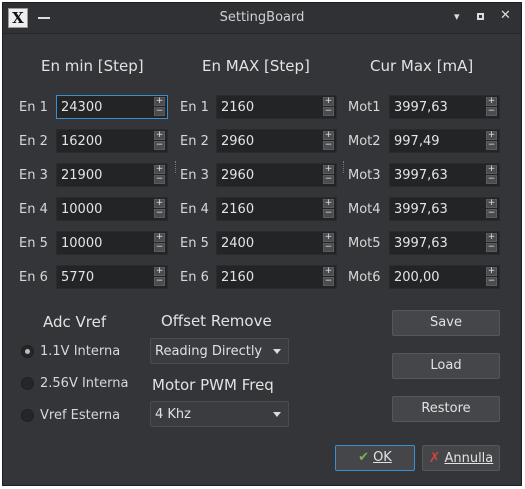  What do you see at coordinates (262, 17) in the screenshot?
I see `window-title: SettingBoard` at bounding box center [262, 17].